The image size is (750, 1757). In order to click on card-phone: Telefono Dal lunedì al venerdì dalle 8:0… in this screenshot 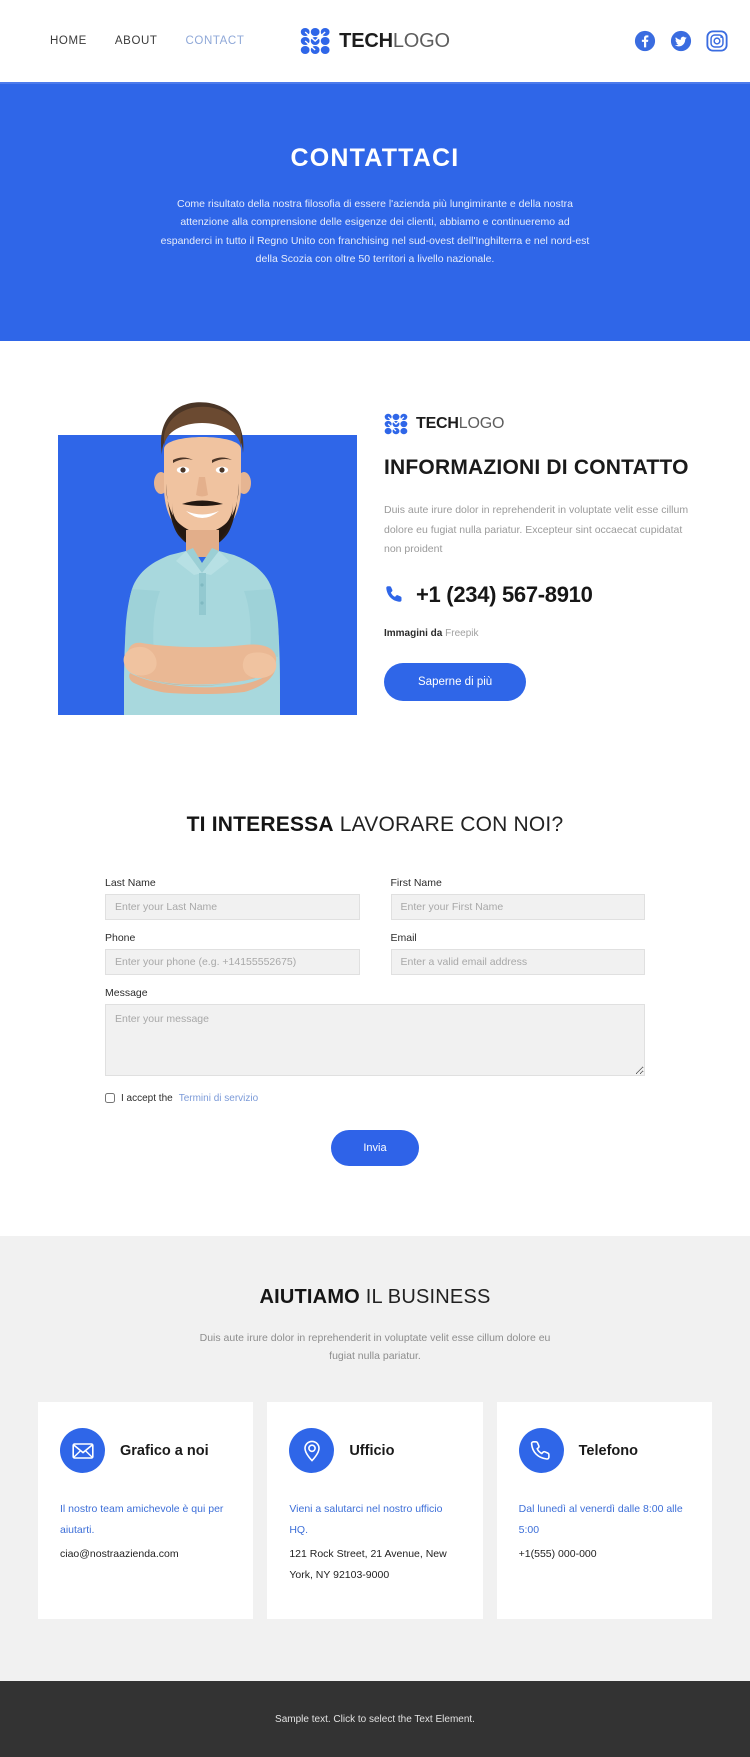, I will do `click(604, 1511)`.